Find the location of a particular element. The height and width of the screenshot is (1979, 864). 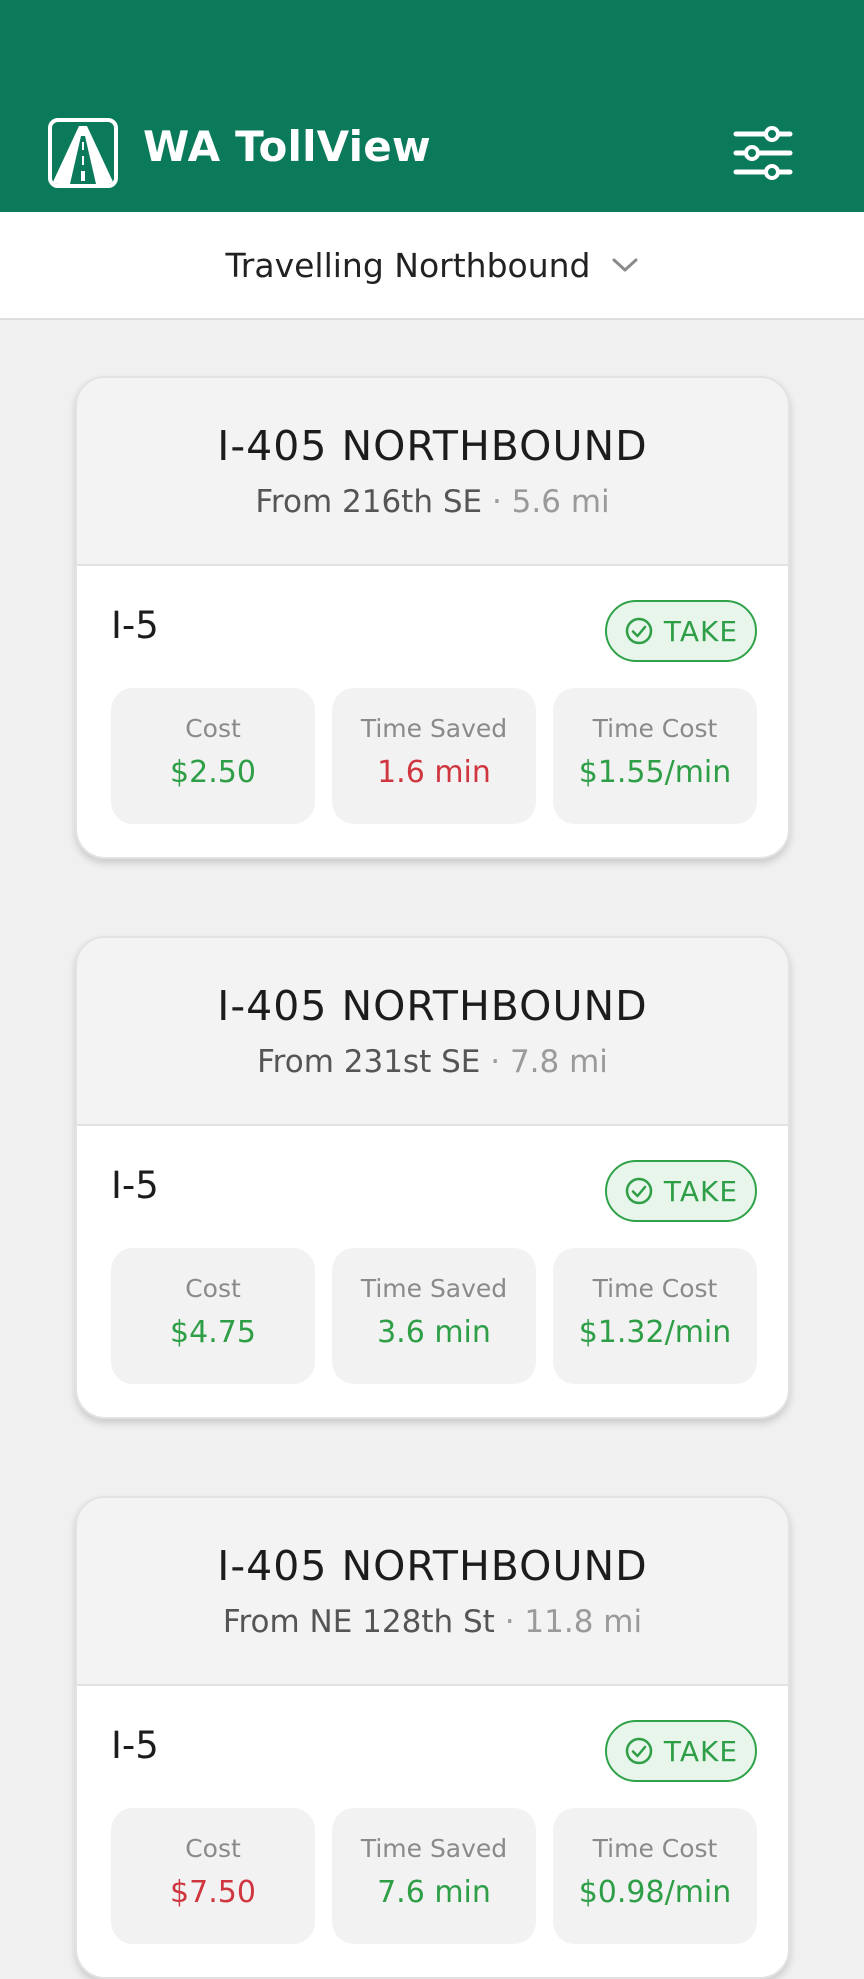

card-subtitle: From NE 128th St · 11.8 mi is located at coordinates (432, 1622).